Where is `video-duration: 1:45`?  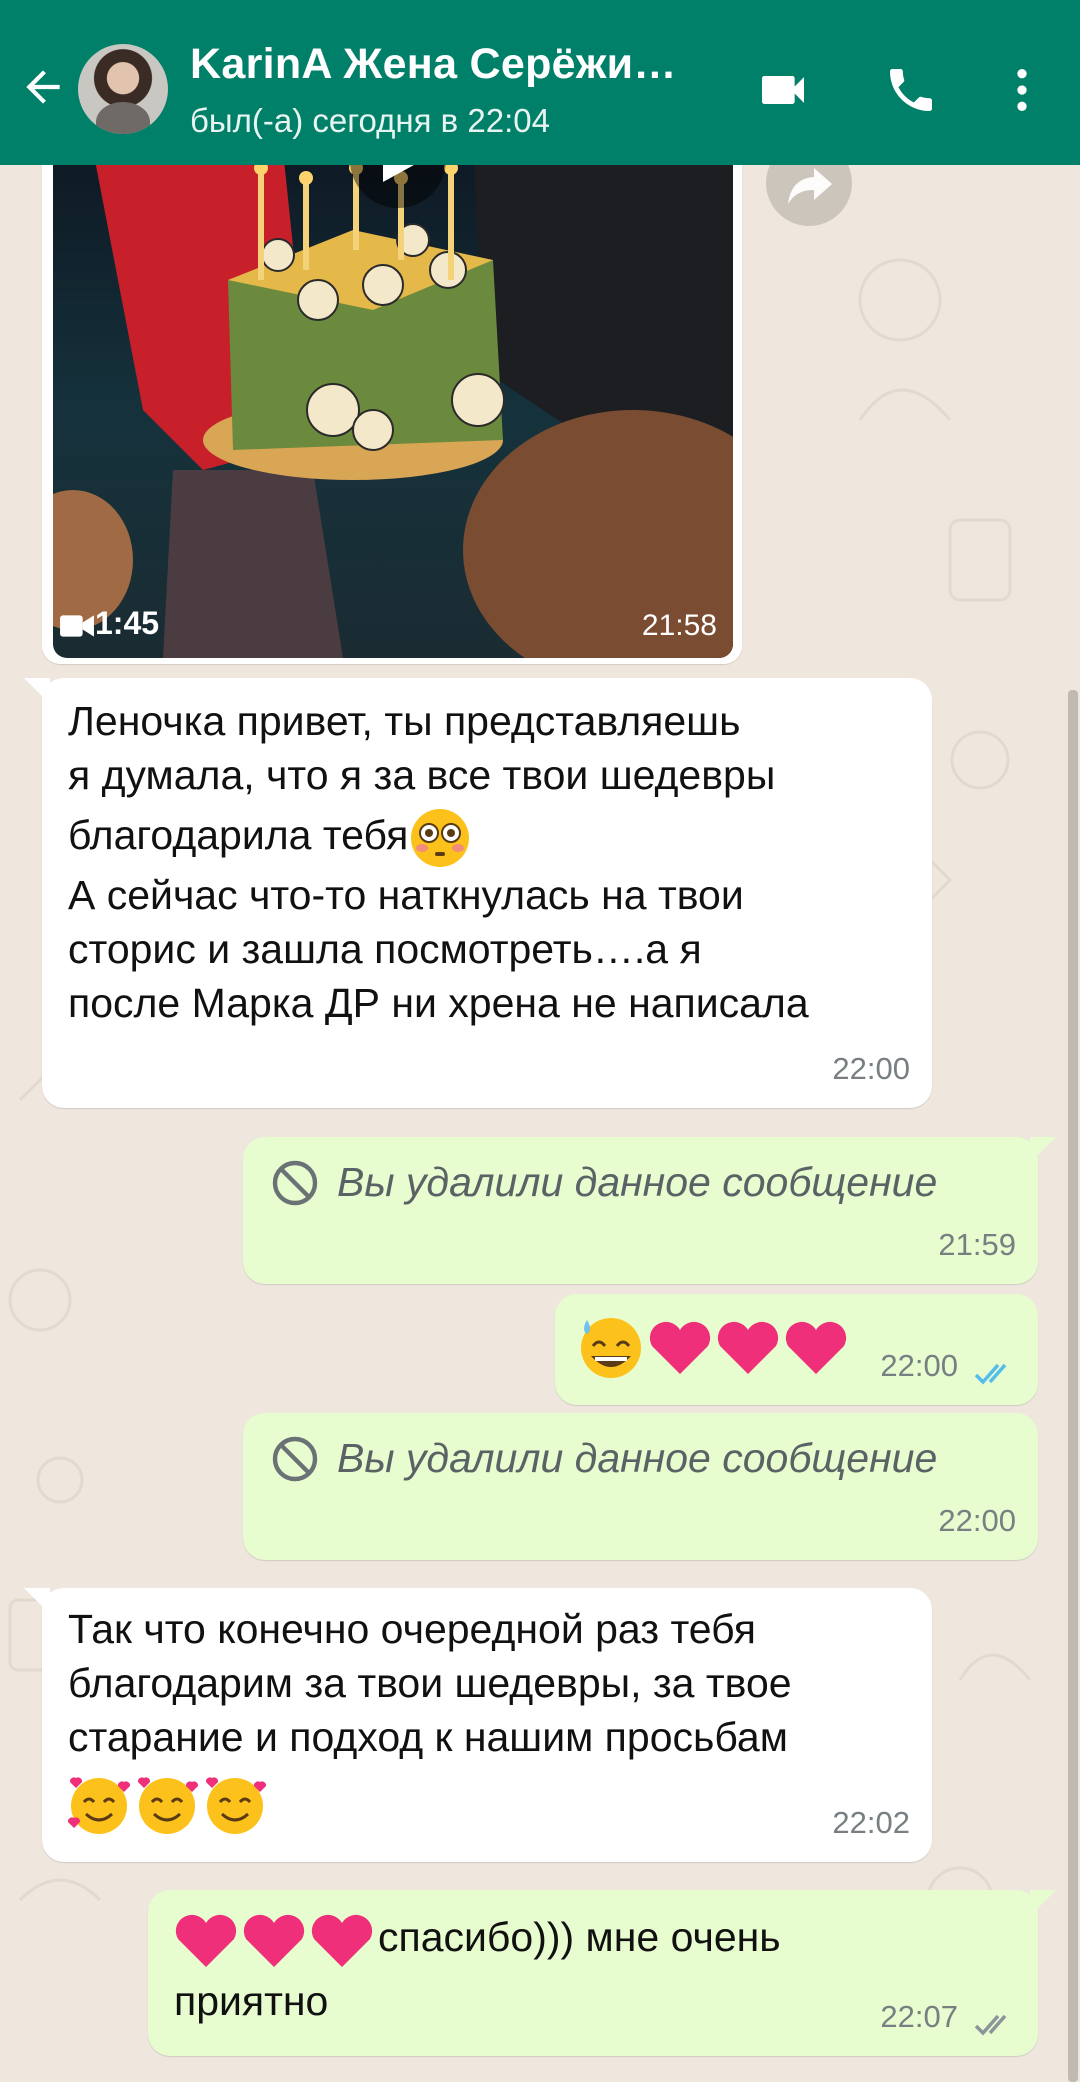
video-duration: 1:45 is located at coordinates (127, 623).